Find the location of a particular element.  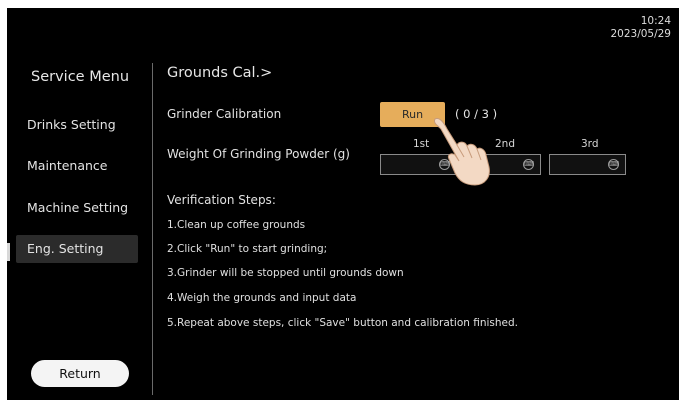

verification-step: 4.Weigh the grounds and input data is located at coordinates (262, 298).